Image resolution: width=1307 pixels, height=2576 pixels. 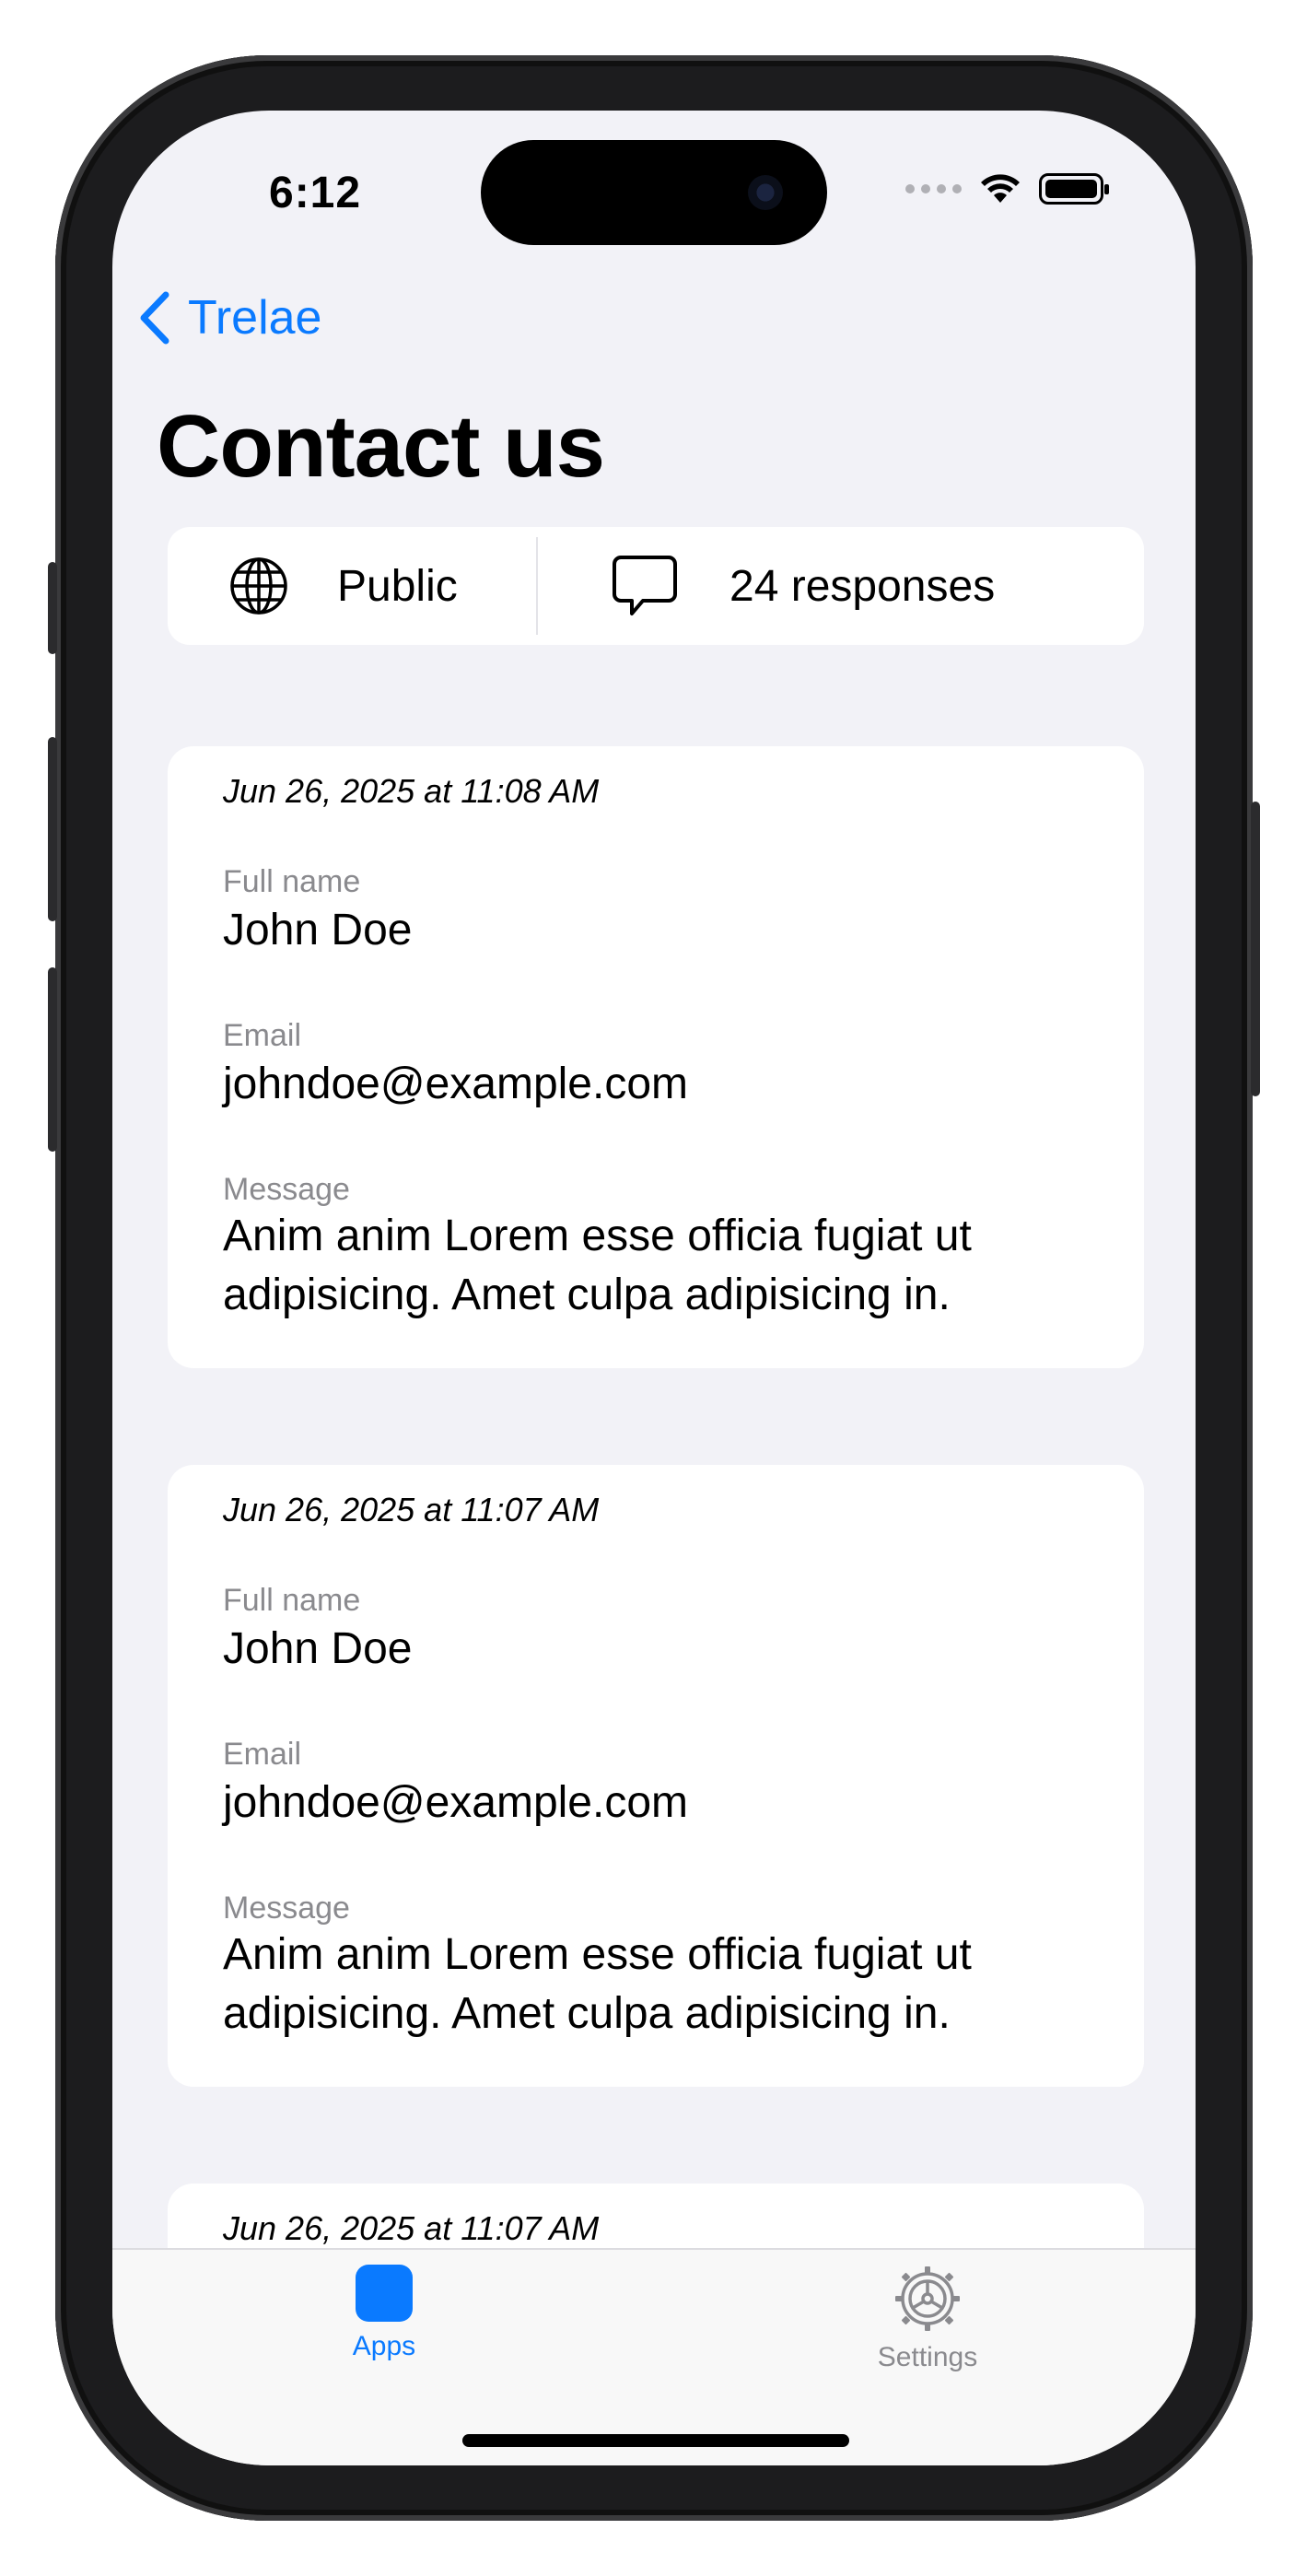 What do you see at coordinates (928, 2298) in the screenshot?
I see `gear-icon` at bounding box center [928, 2298].